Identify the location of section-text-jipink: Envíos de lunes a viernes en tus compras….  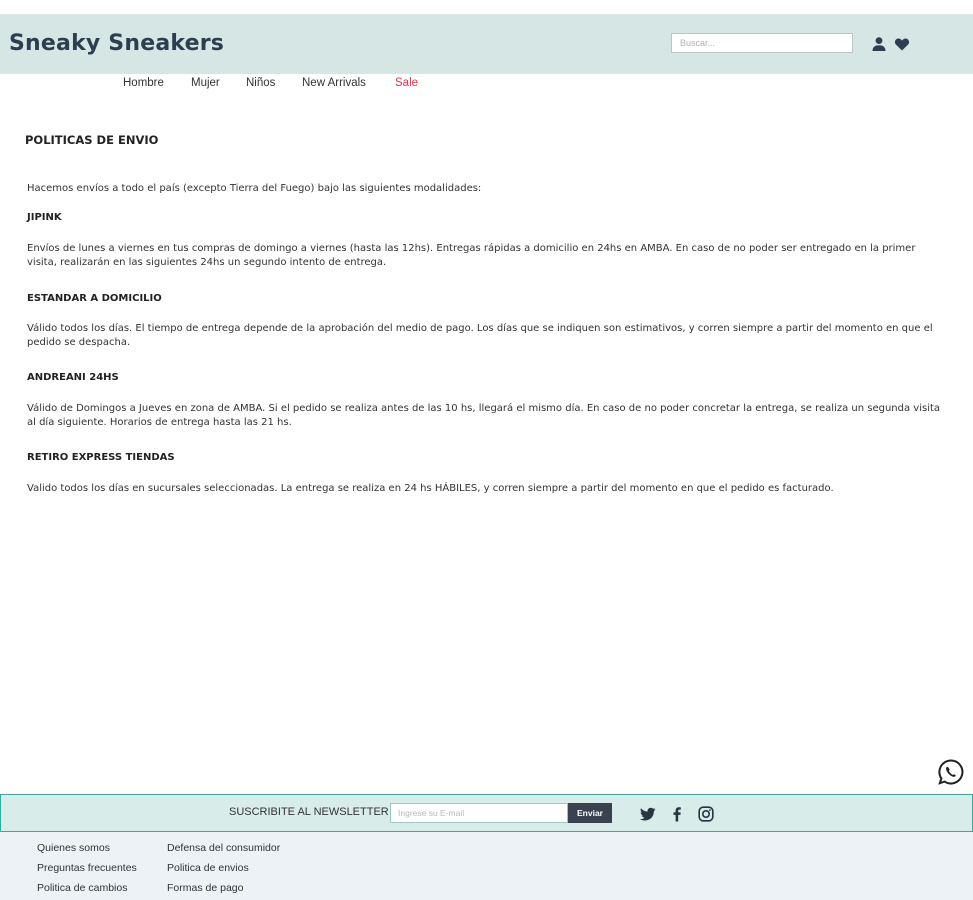
(471, 255).